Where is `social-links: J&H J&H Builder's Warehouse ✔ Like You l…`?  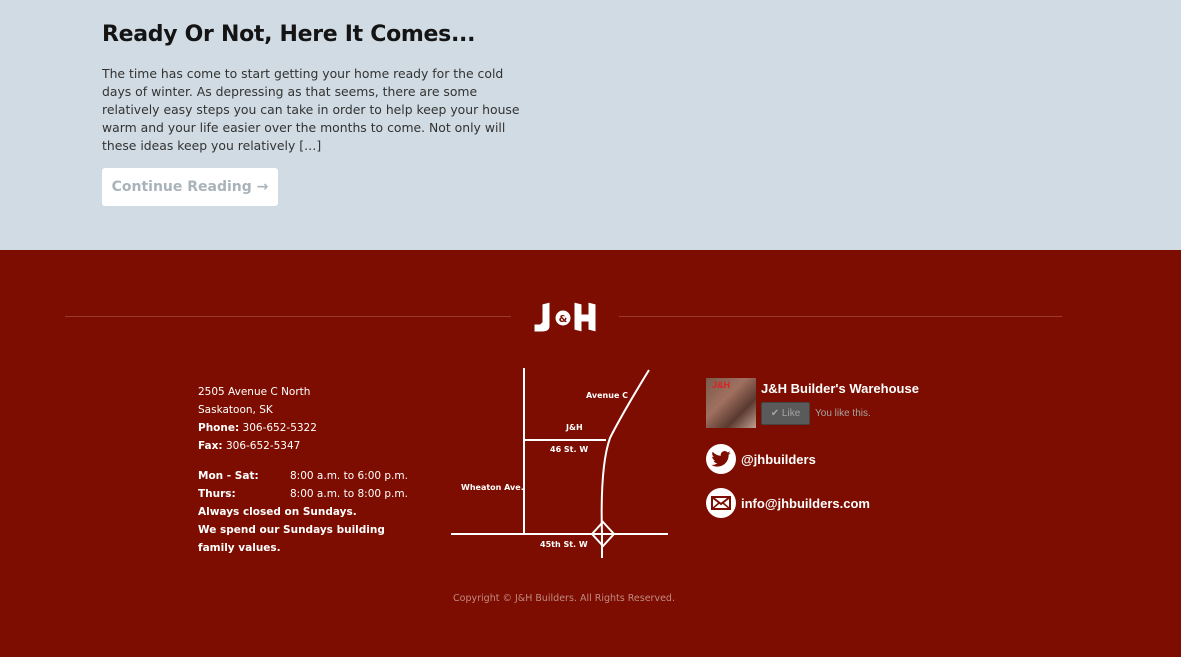 social-links: J&H J&H Builder's Warehouse ✔ Like You l… is located at coordinates (836, 448).